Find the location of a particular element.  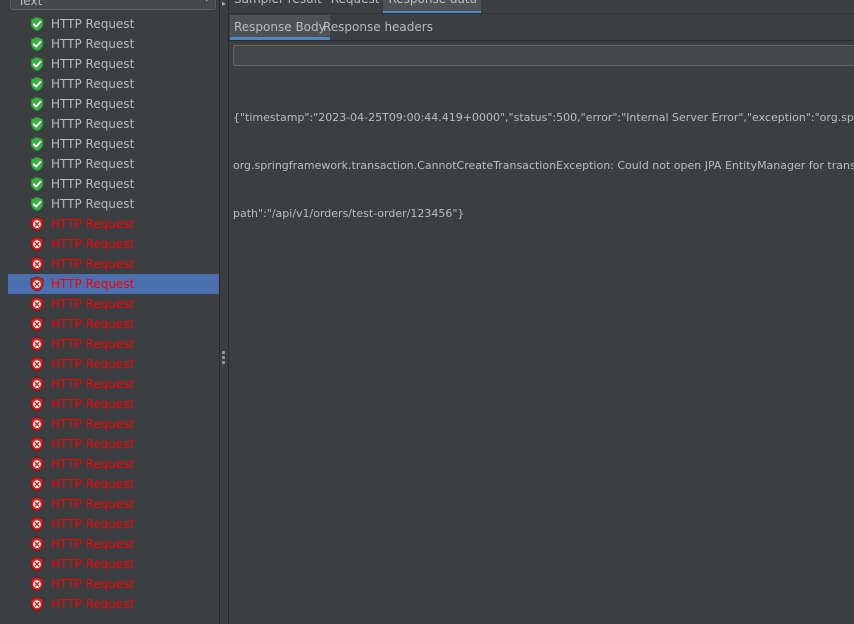

tab-response-body: Response Body is located at coordinates (280, 27).